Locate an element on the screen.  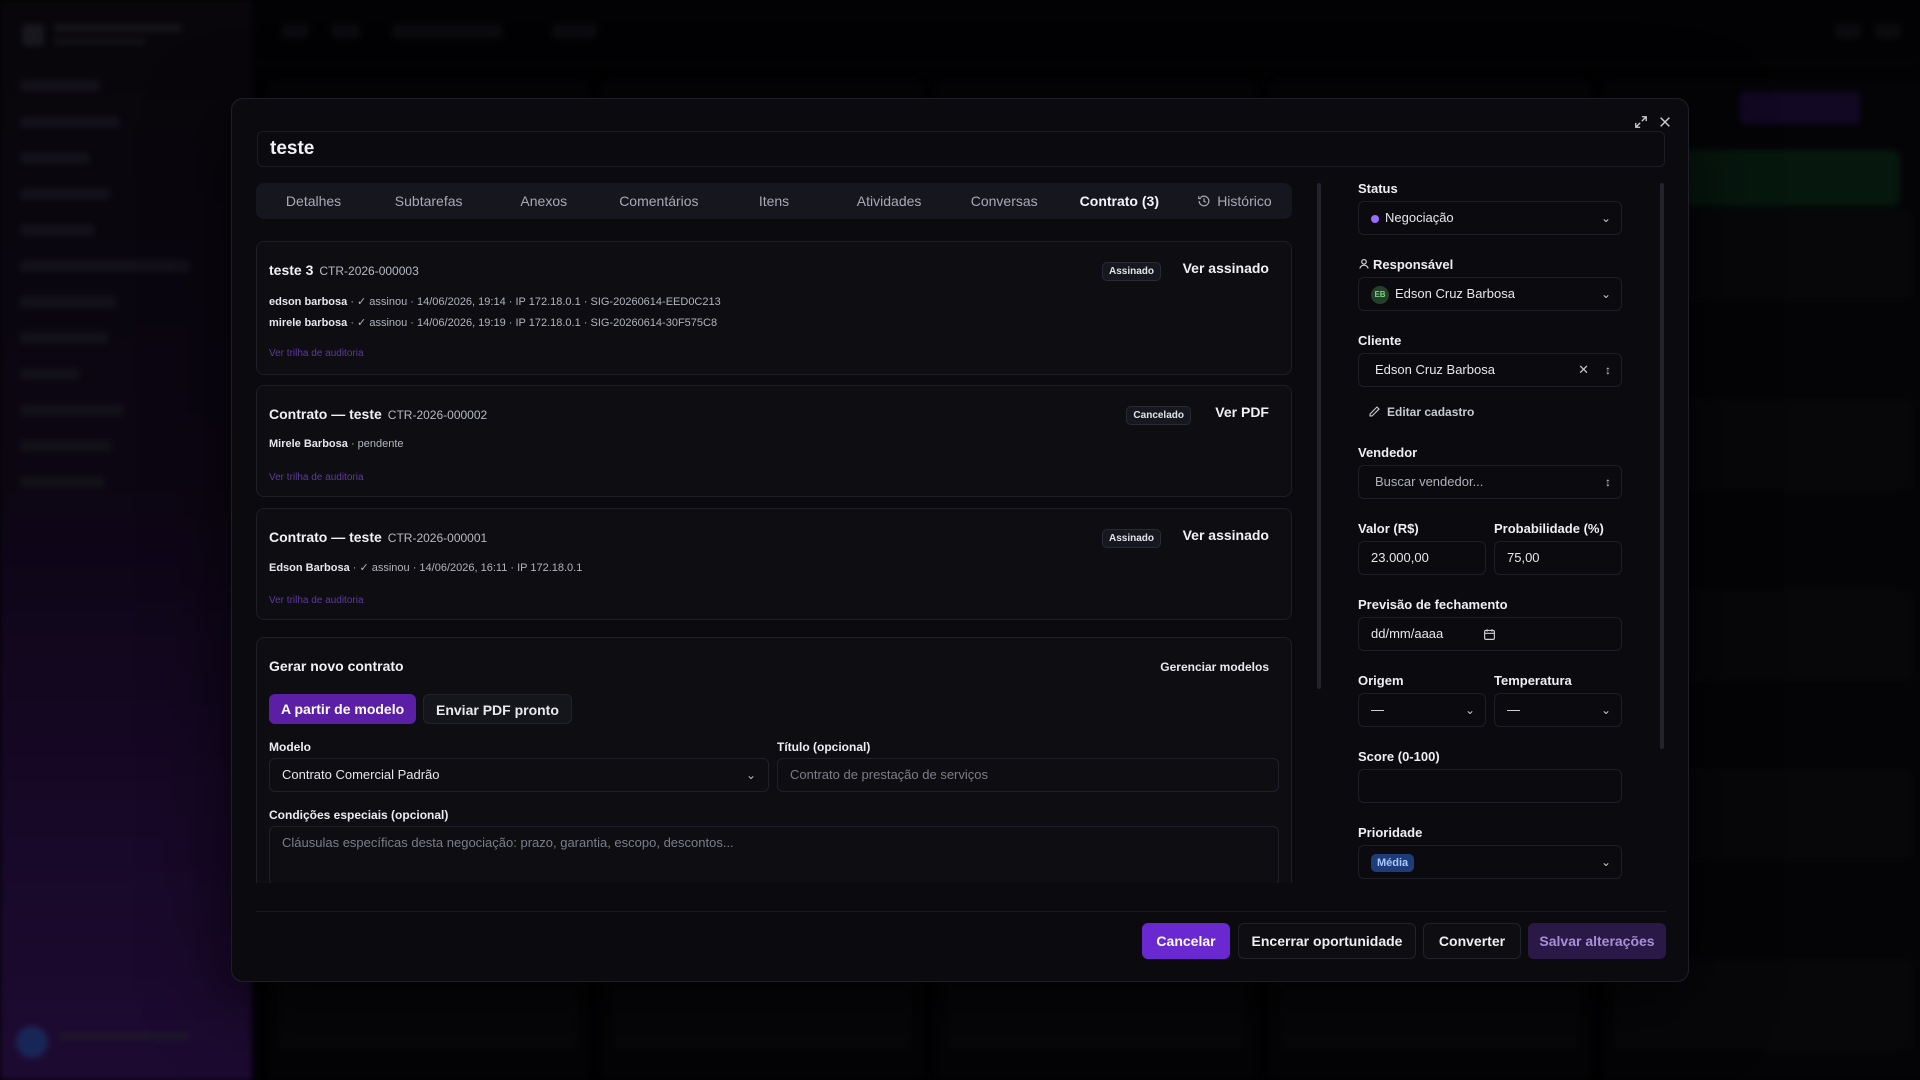
calendar-icon is located at coordinates (1489, 634).